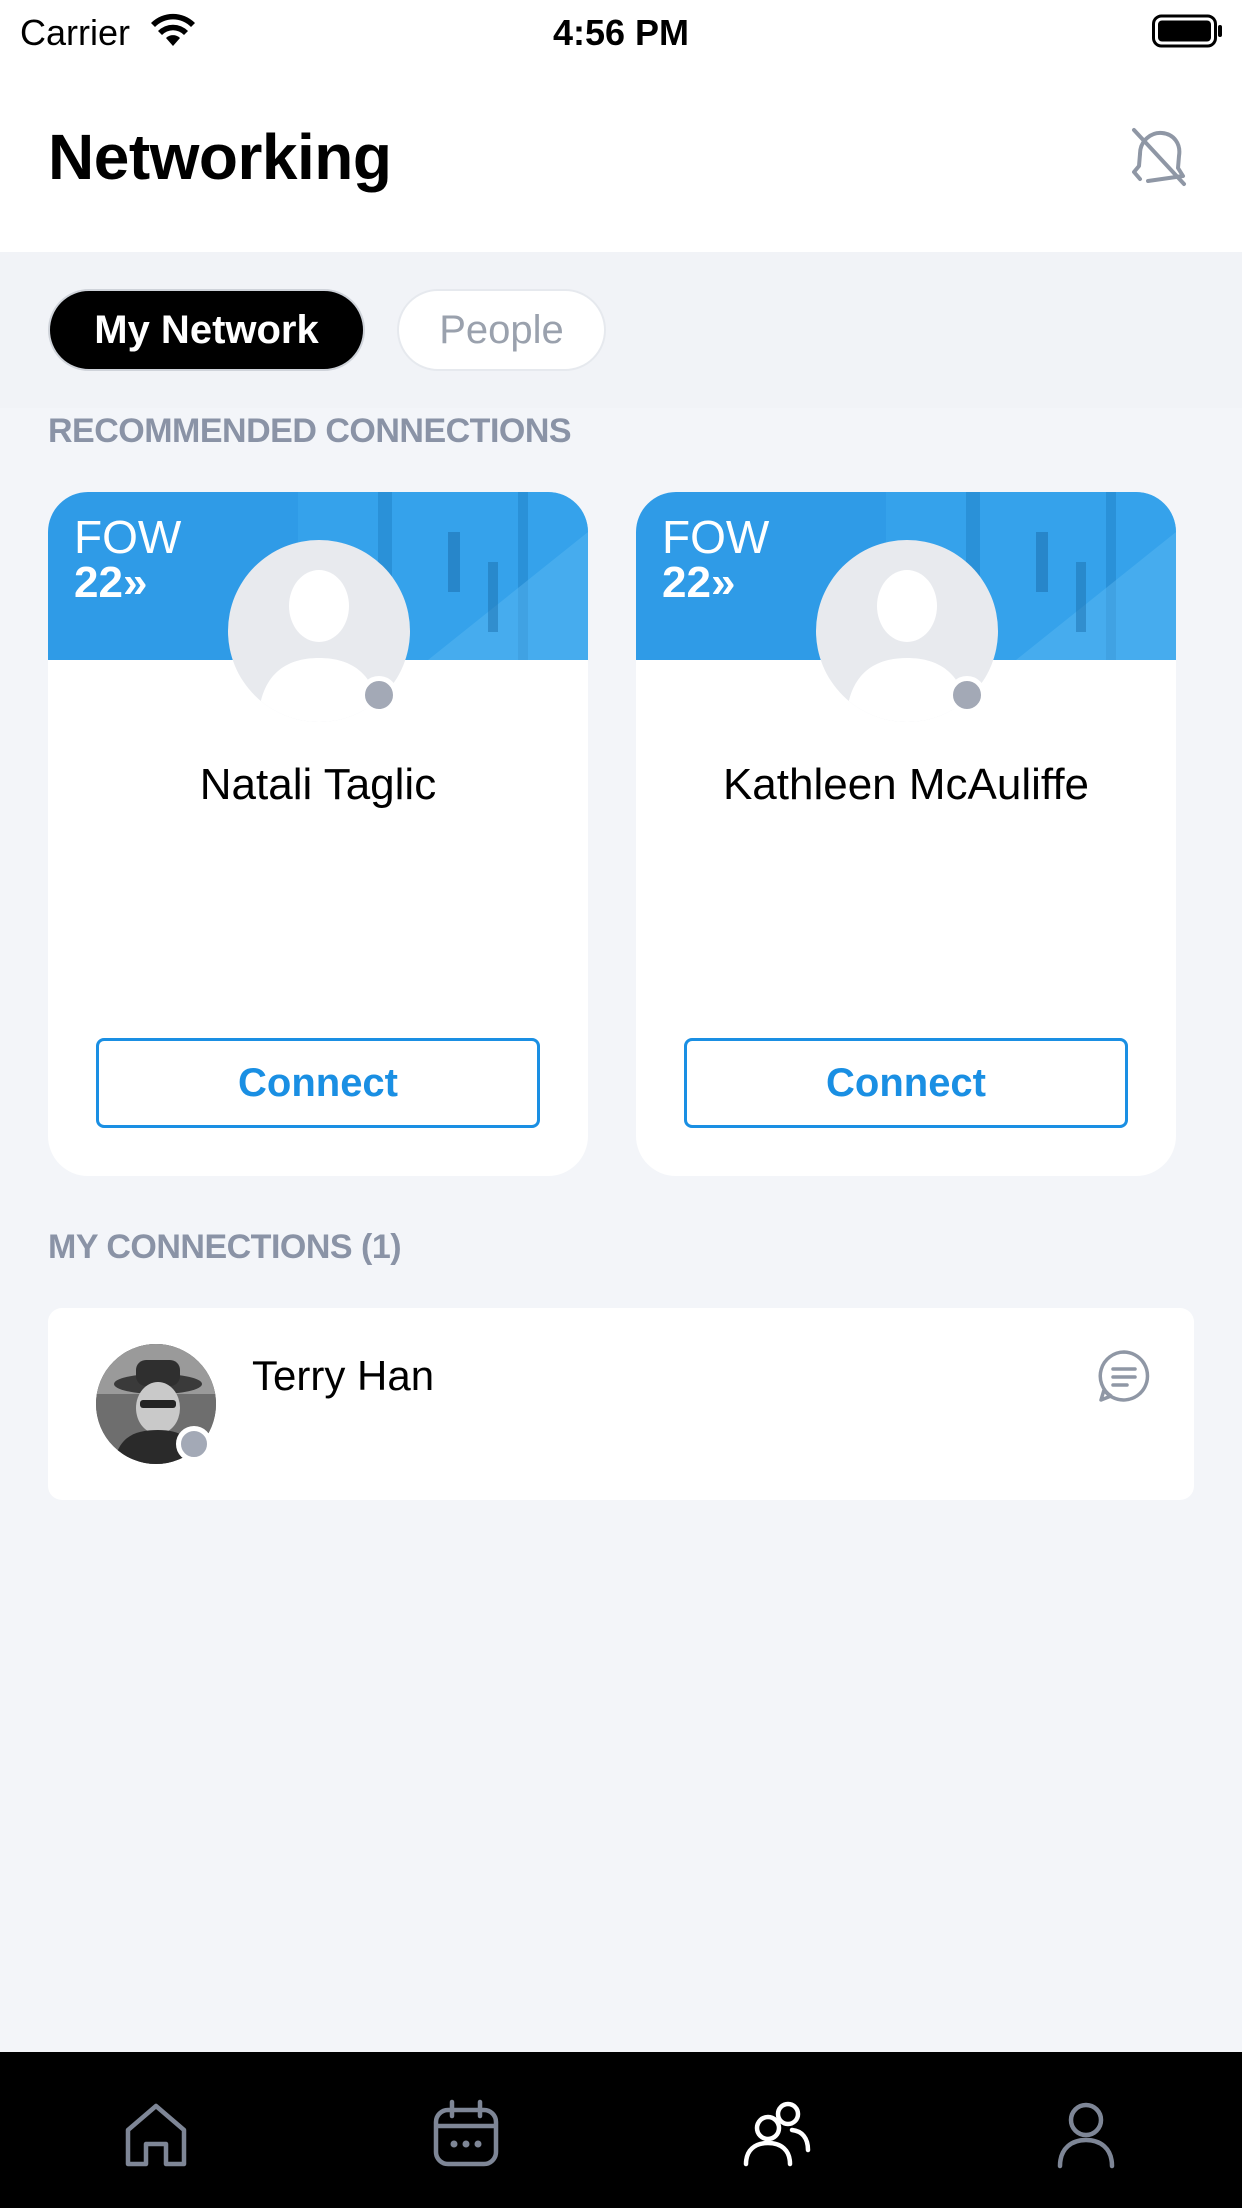 This screenshot has height=2208, width=1242. Describe the element at coordinates (1124, 1376) in the screenshot. I see `chat-icon` at that location.